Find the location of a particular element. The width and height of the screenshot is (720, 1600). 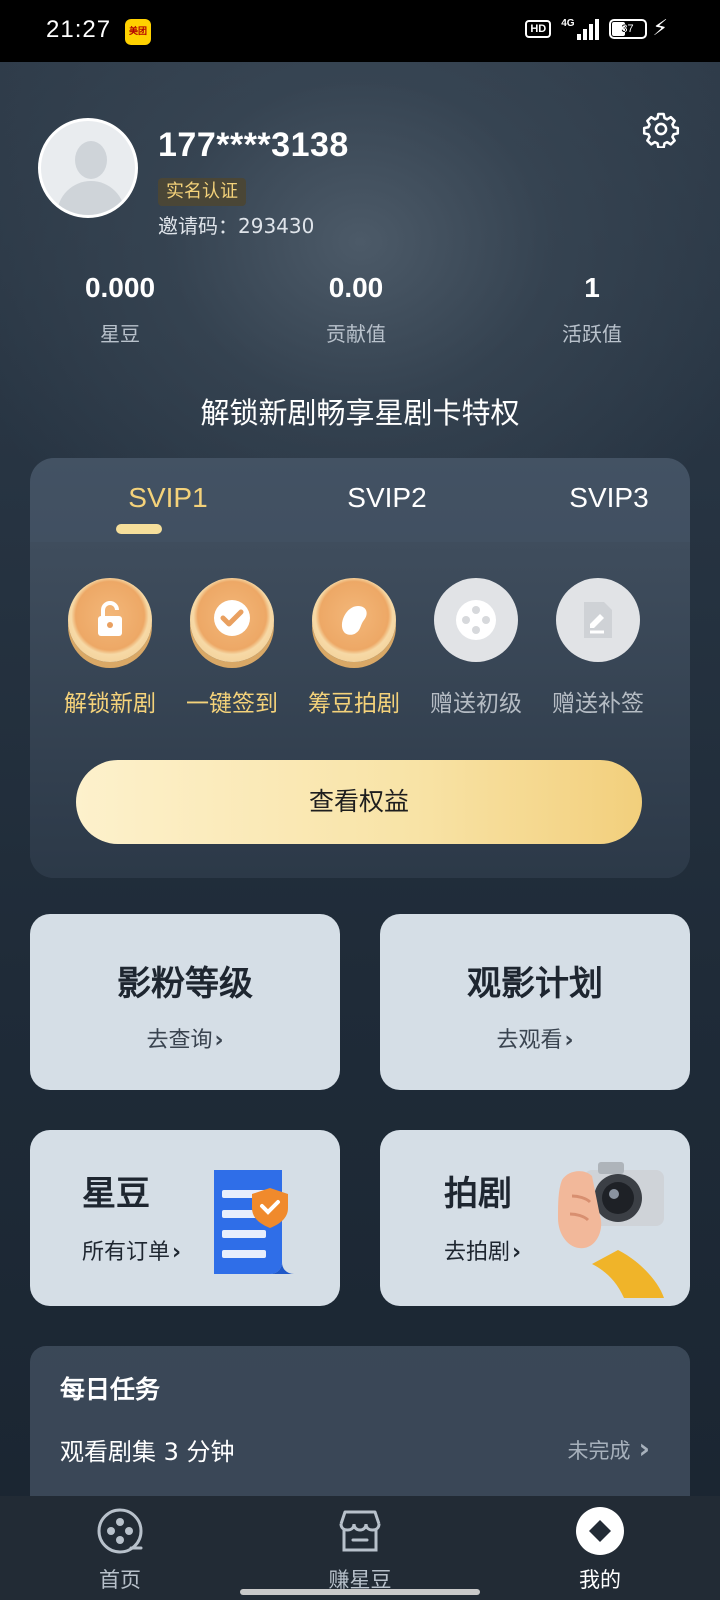

network-type: 4G is located at coordinates (568, 23).